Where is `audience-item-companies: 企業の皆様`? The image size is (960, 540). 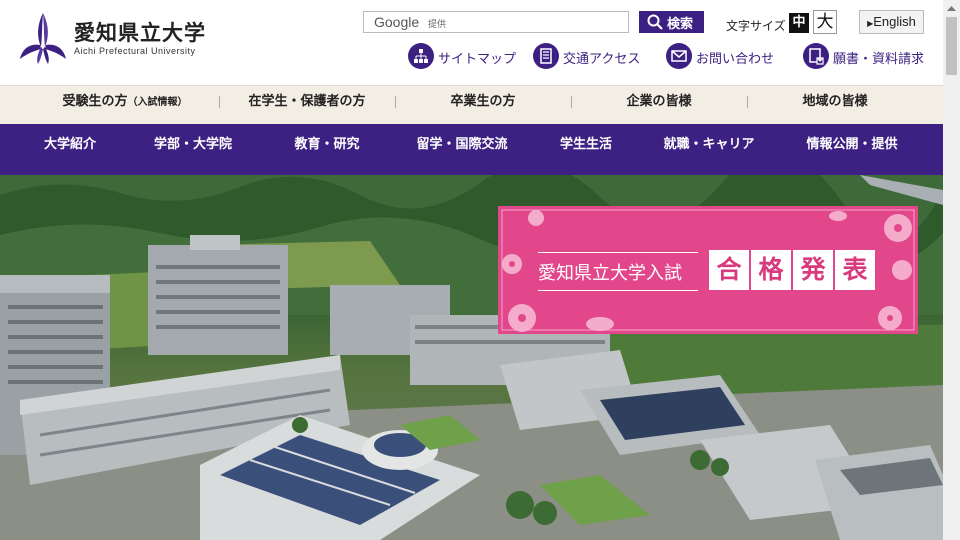 audience-item-companies: 企業の皆様 is located at coordinates (659, 105).